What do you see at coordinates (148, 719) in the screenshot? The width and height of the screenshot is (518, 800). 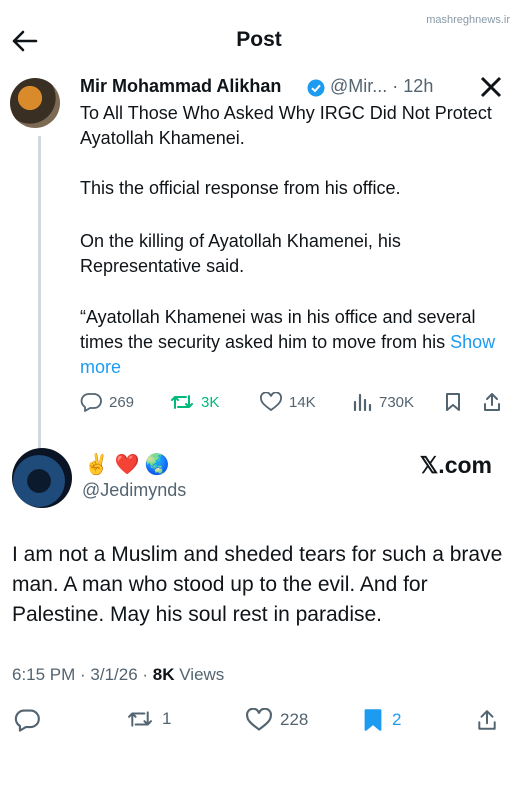 I see `repost-button: 1` at bounding box center [148, 719].